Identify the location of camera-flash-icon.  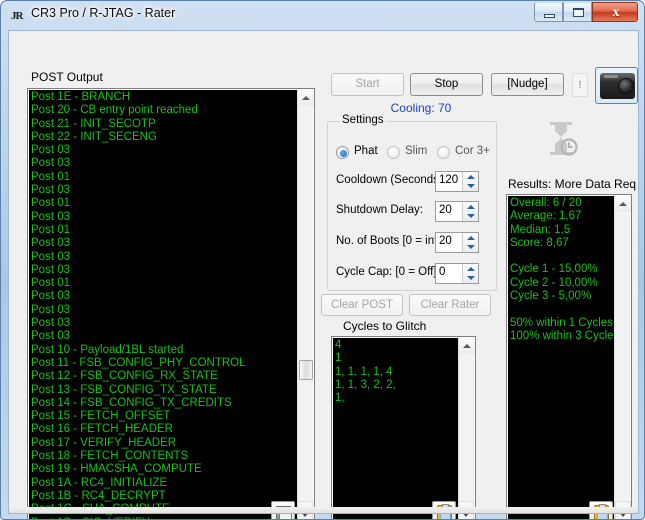
(611, 76).